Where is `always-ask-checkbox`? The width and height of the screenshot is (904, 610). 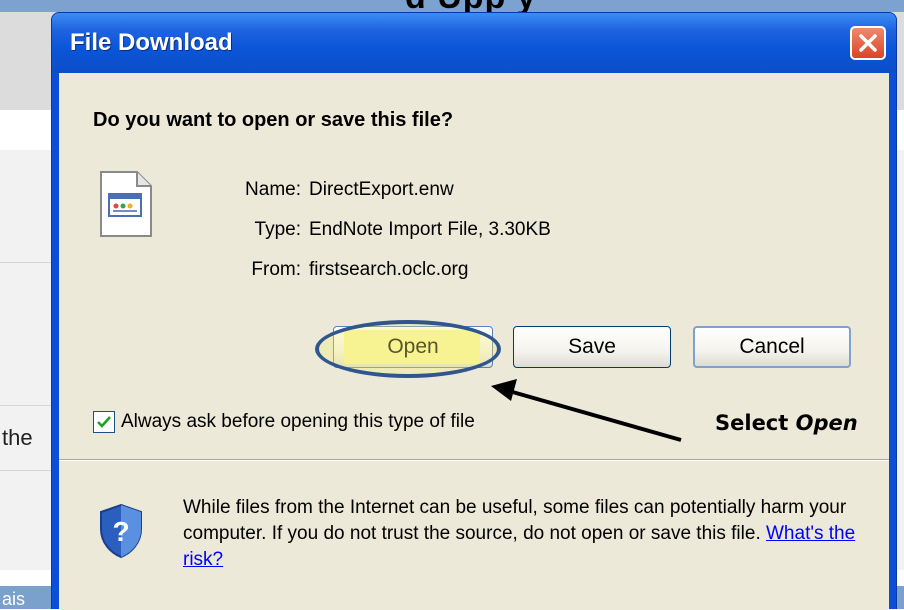
always-ask-checkbox is located at coordinates (104, 422).